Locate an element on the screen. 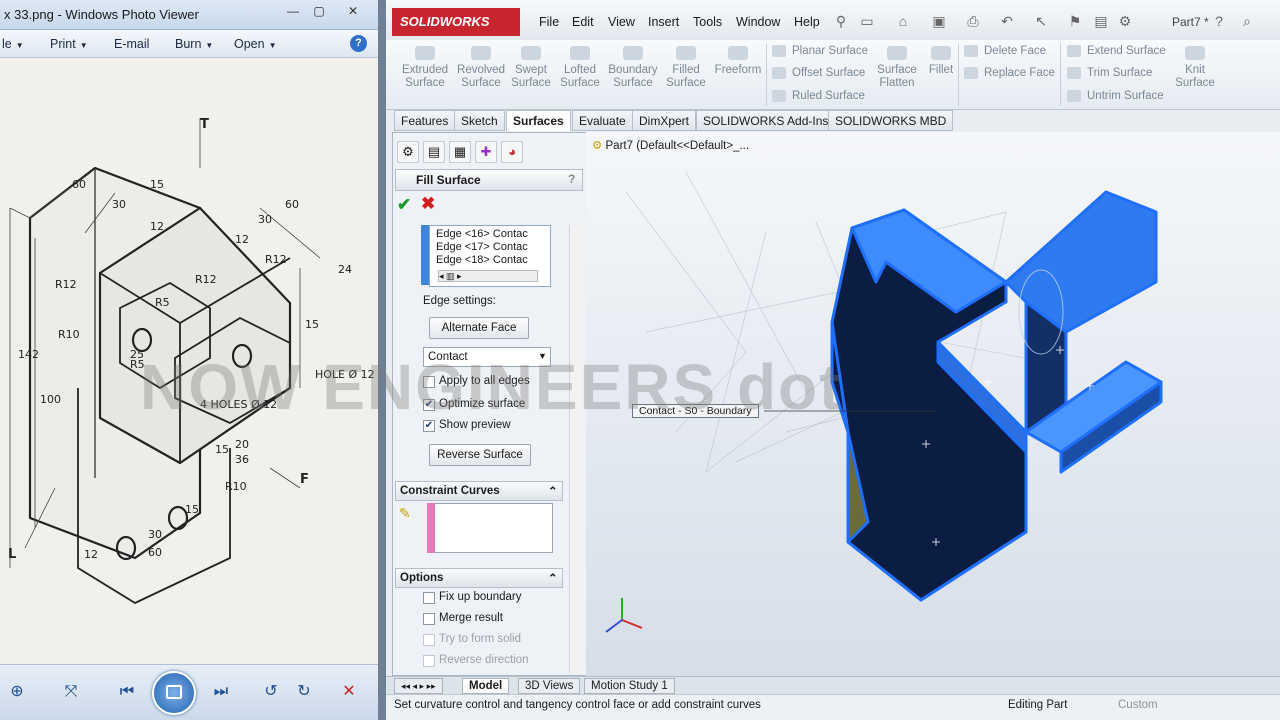 This screenshot has height=720, width=1280. file-properties-icon: ▤ is located at coordinates (1101, 21).